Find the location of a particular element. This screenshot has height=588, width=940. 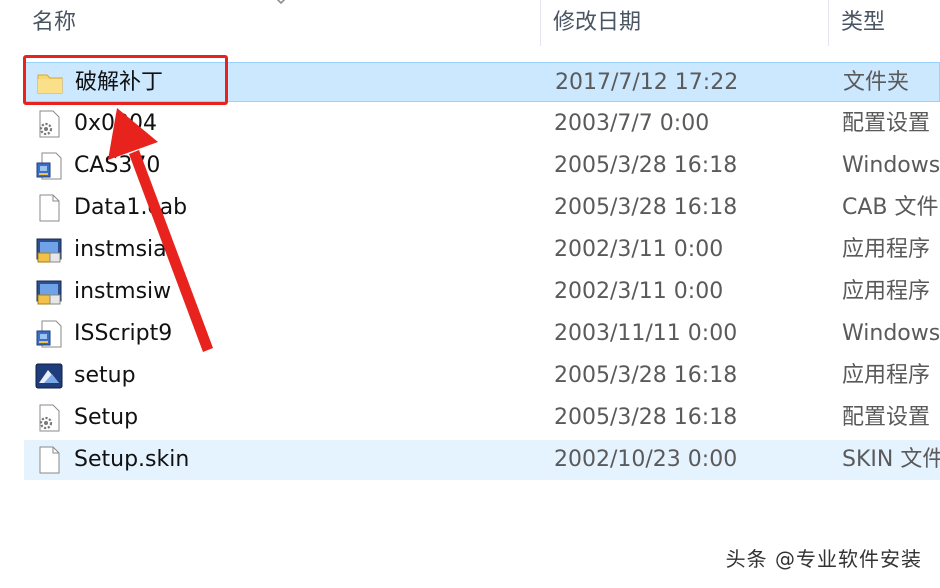

watermark-text: 头条 @专业软件安装 is located at coordinates (823, 557).